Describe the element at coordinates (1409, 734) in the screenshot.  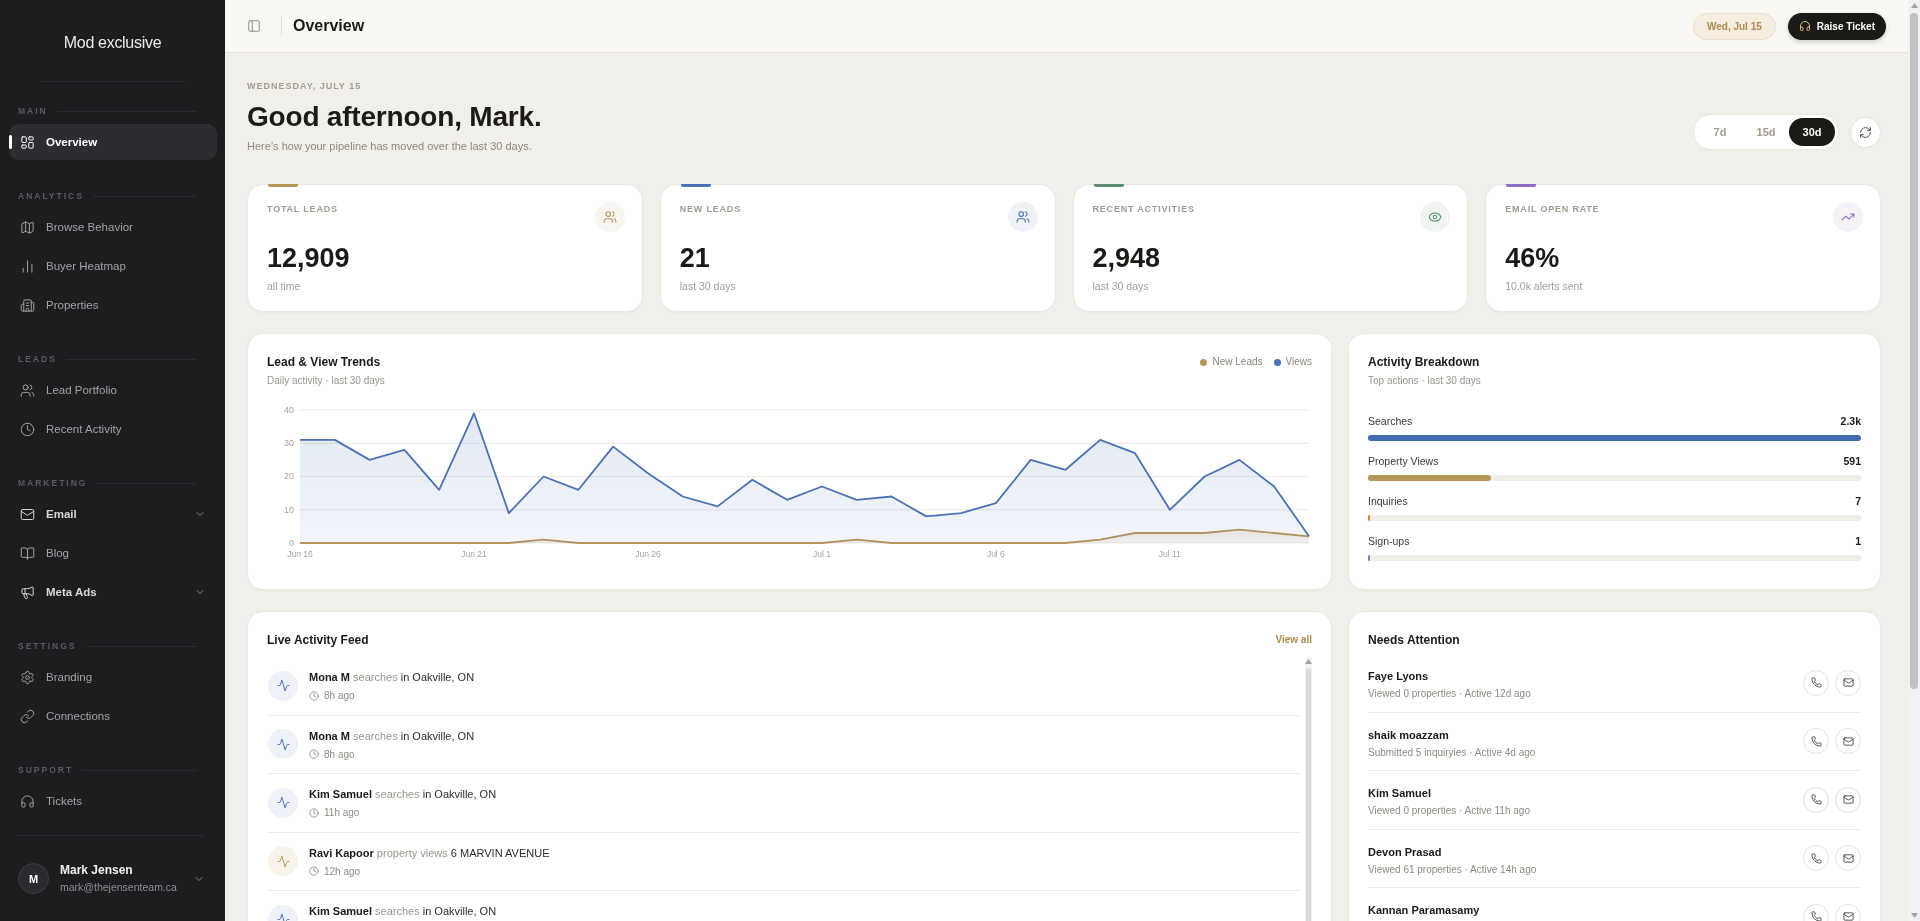
I see `lead-name: shaik moazzam` at that location.